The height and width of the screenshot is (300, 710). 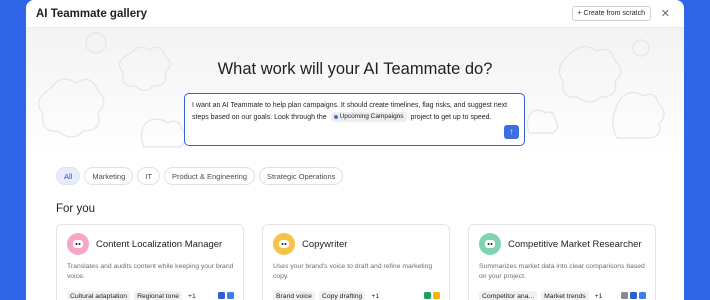 I want to click on filter-product-engineering: Product & Engineering, so click(x=209, y=176).